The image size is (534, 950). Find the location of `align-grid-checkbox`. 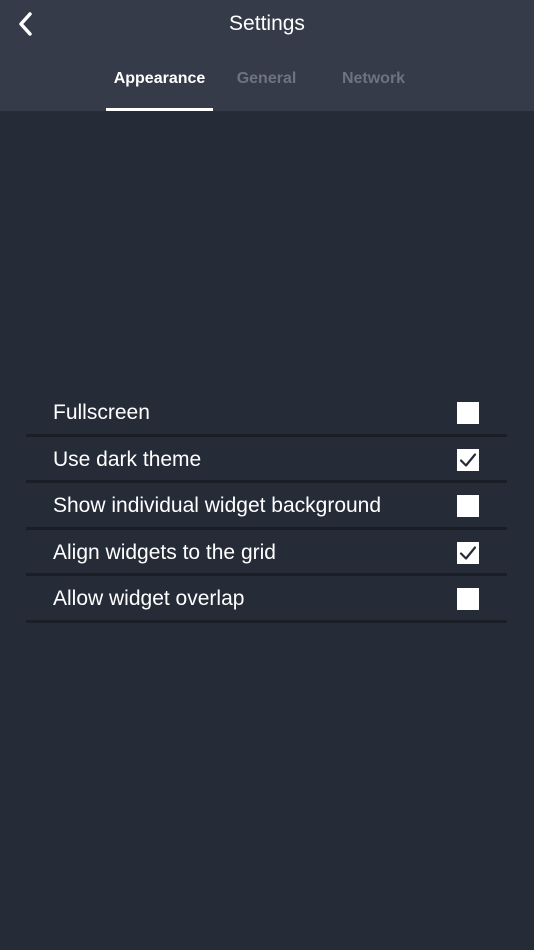

align-grid-checkbox is located at coordinates (468, 552).